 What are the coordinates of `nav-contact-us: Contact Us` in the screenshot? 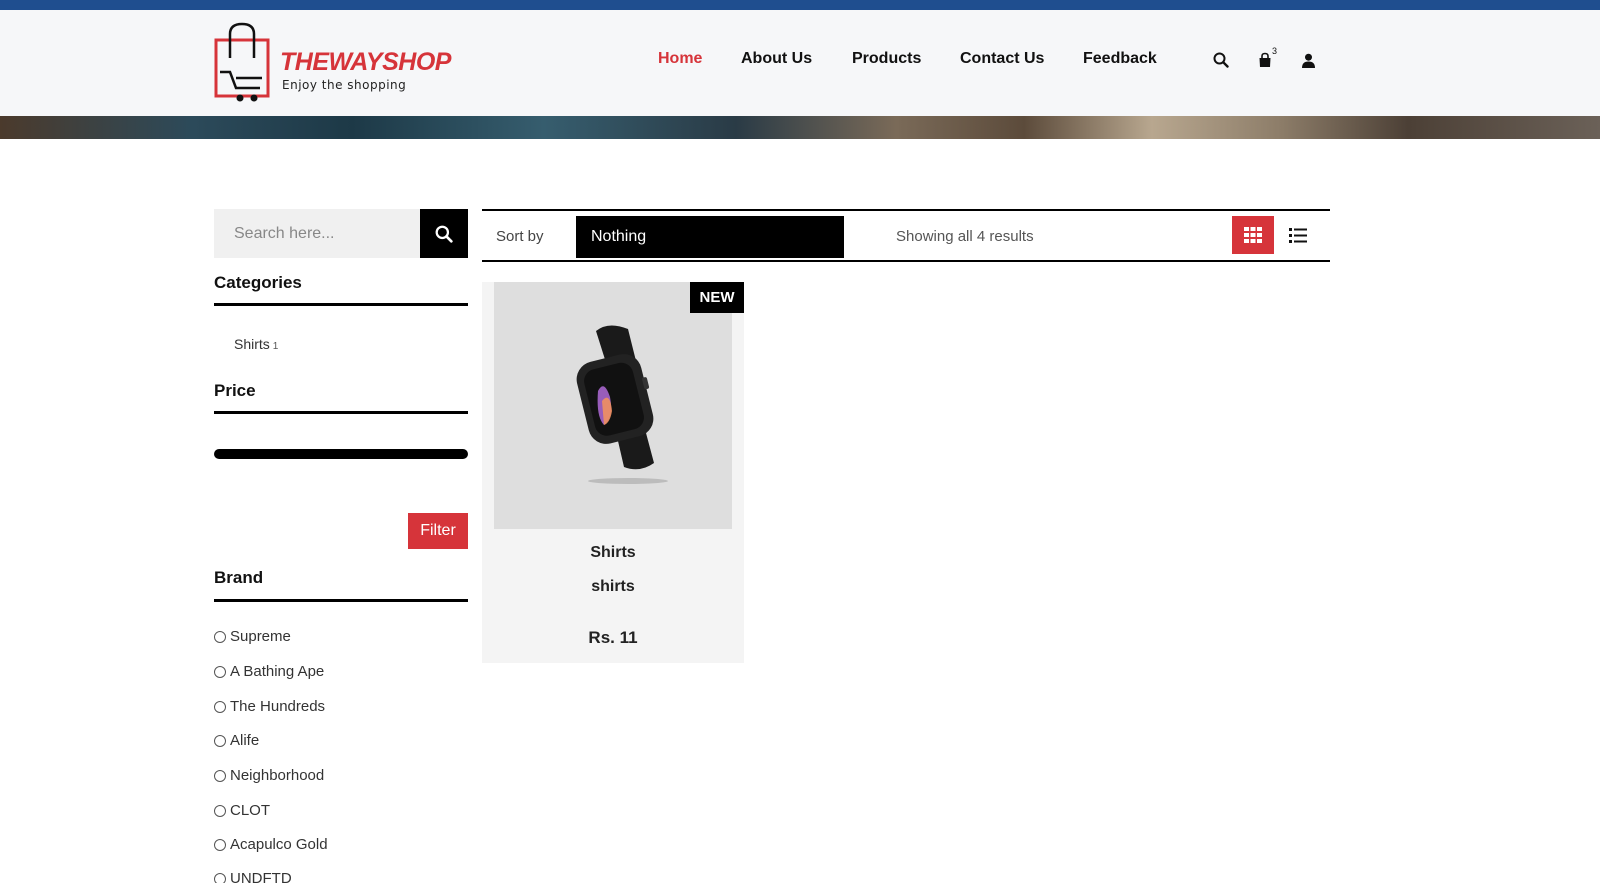 It's located at (1002, 59).